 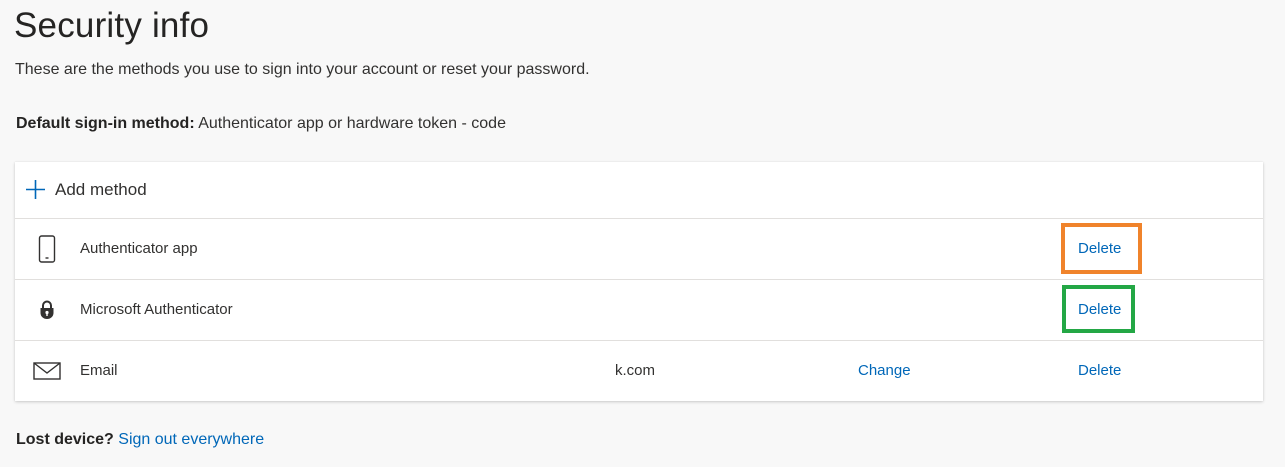 What do you see at coordinates (47, 310) in the screenshot?
I see `lock-icon` at bounding box center [47, 310].